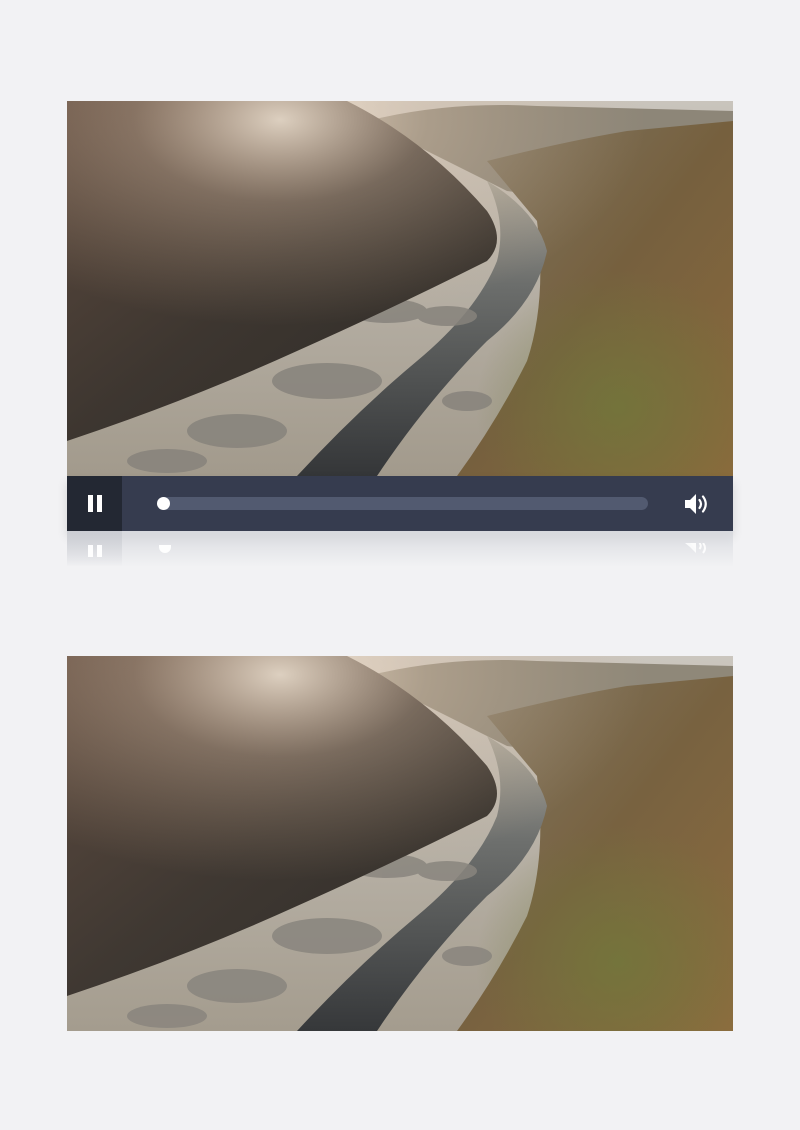 This screenshot has height=1130, width=800. I want to click on volume-button, so click(697, 504).